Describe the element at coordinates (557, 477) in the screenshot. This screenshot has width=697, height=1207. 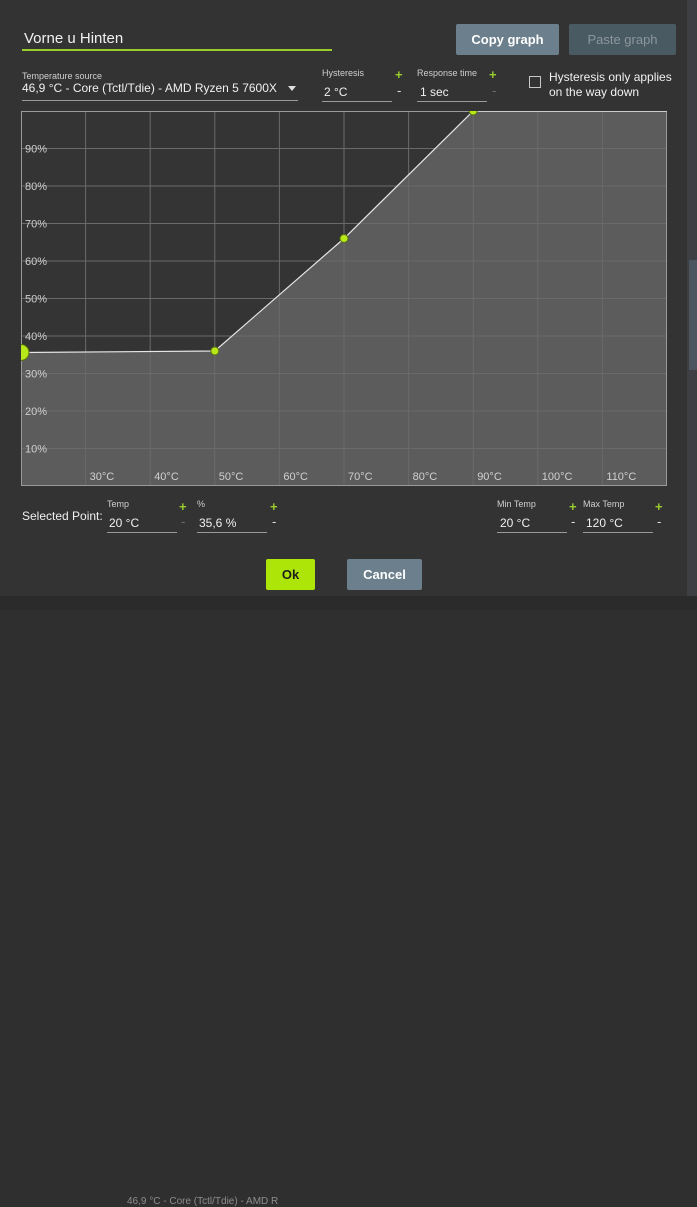
I see `x-tick-label: 100°C` at that location.